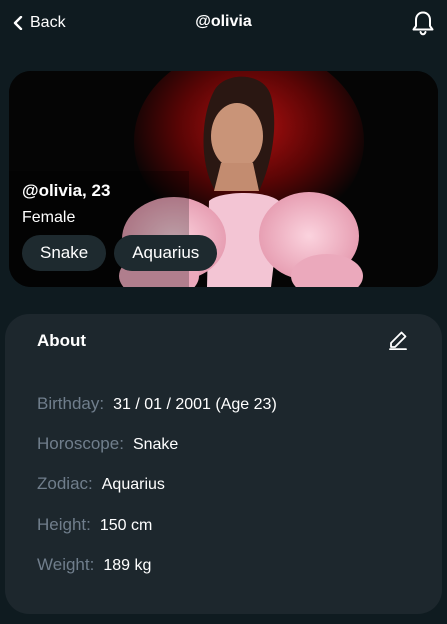 The image size is (447, 624). Describe the element at coordinates (64, 253) in the screenshot. I see `horoscope-chip: Snake` at that location.